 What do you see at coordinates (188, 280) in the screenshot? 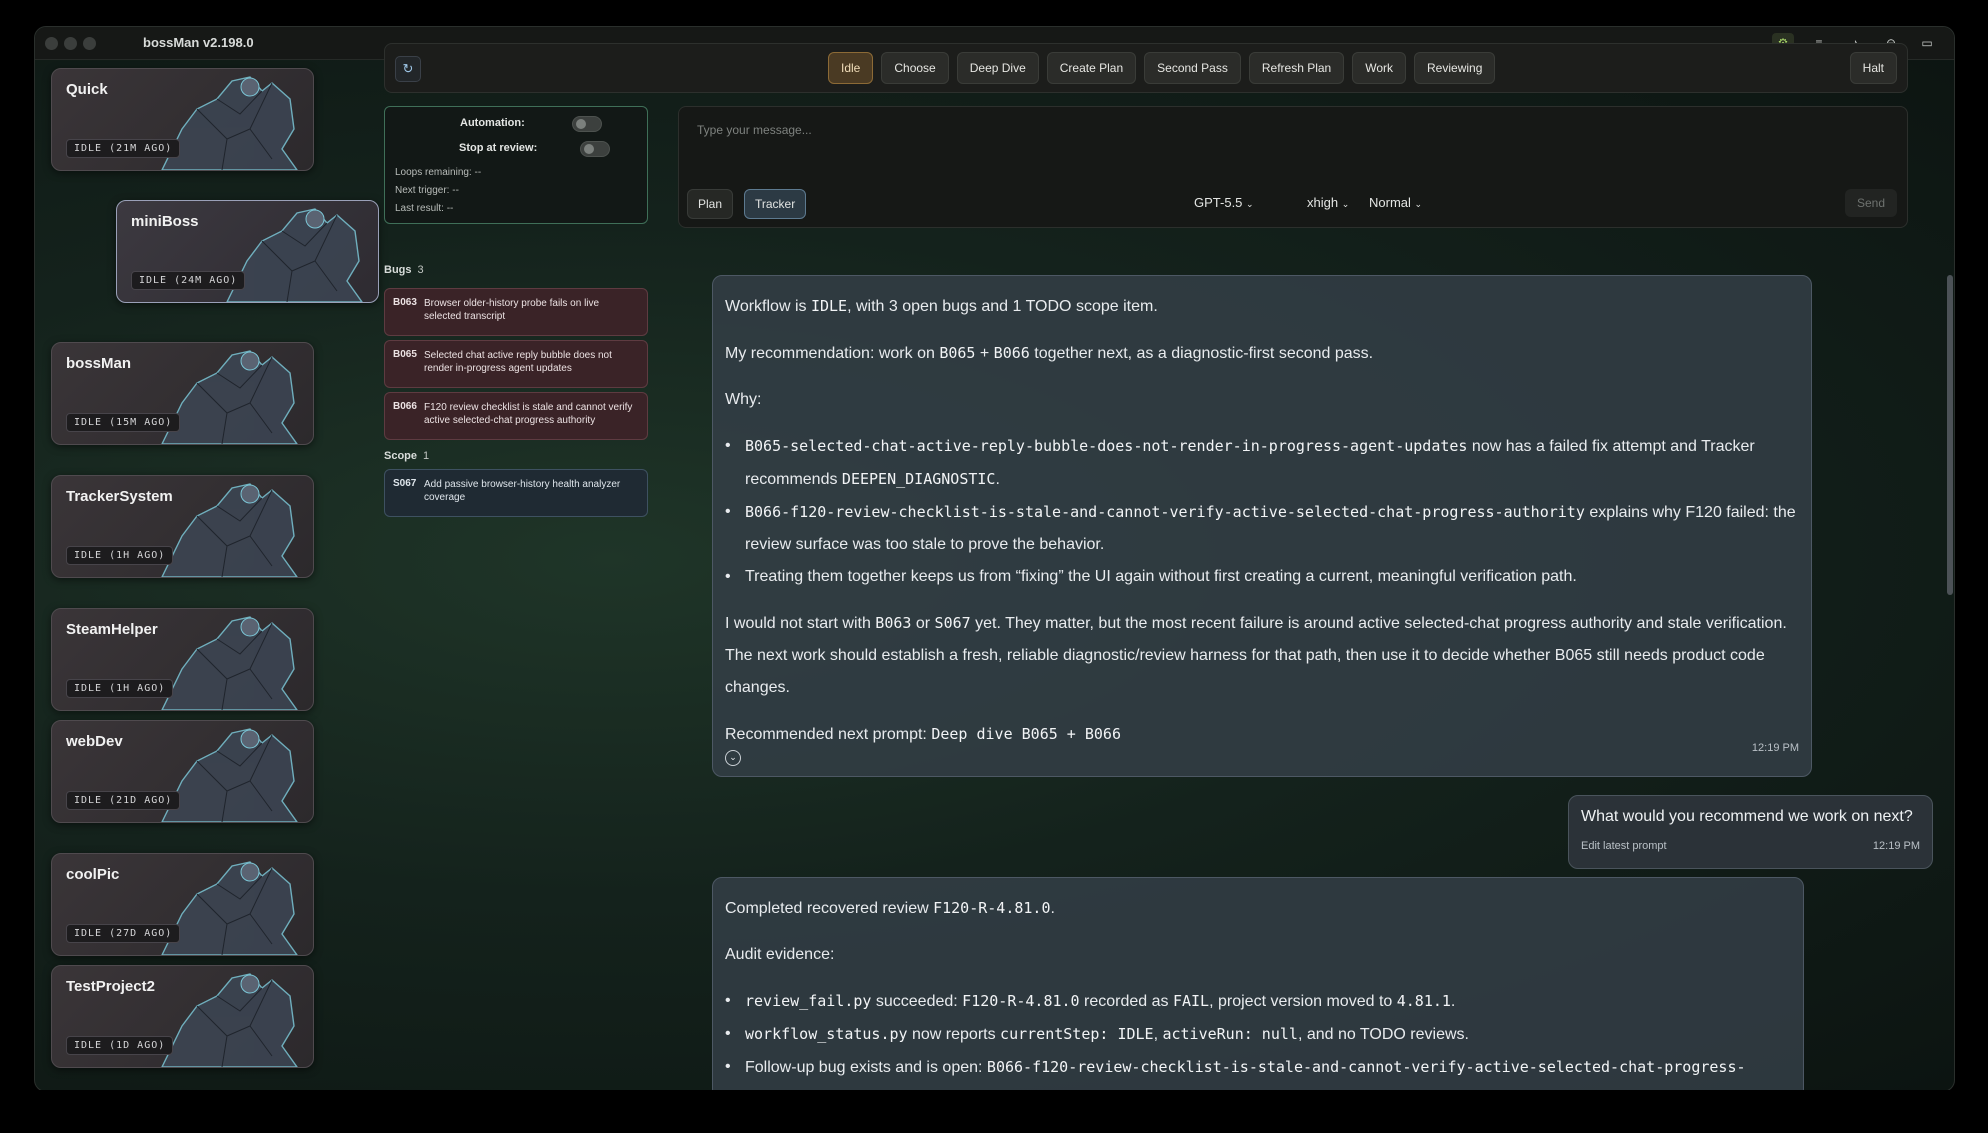
I see `project-status-badge: IDLE (24M AGO)` at bounding box center [188, 280].